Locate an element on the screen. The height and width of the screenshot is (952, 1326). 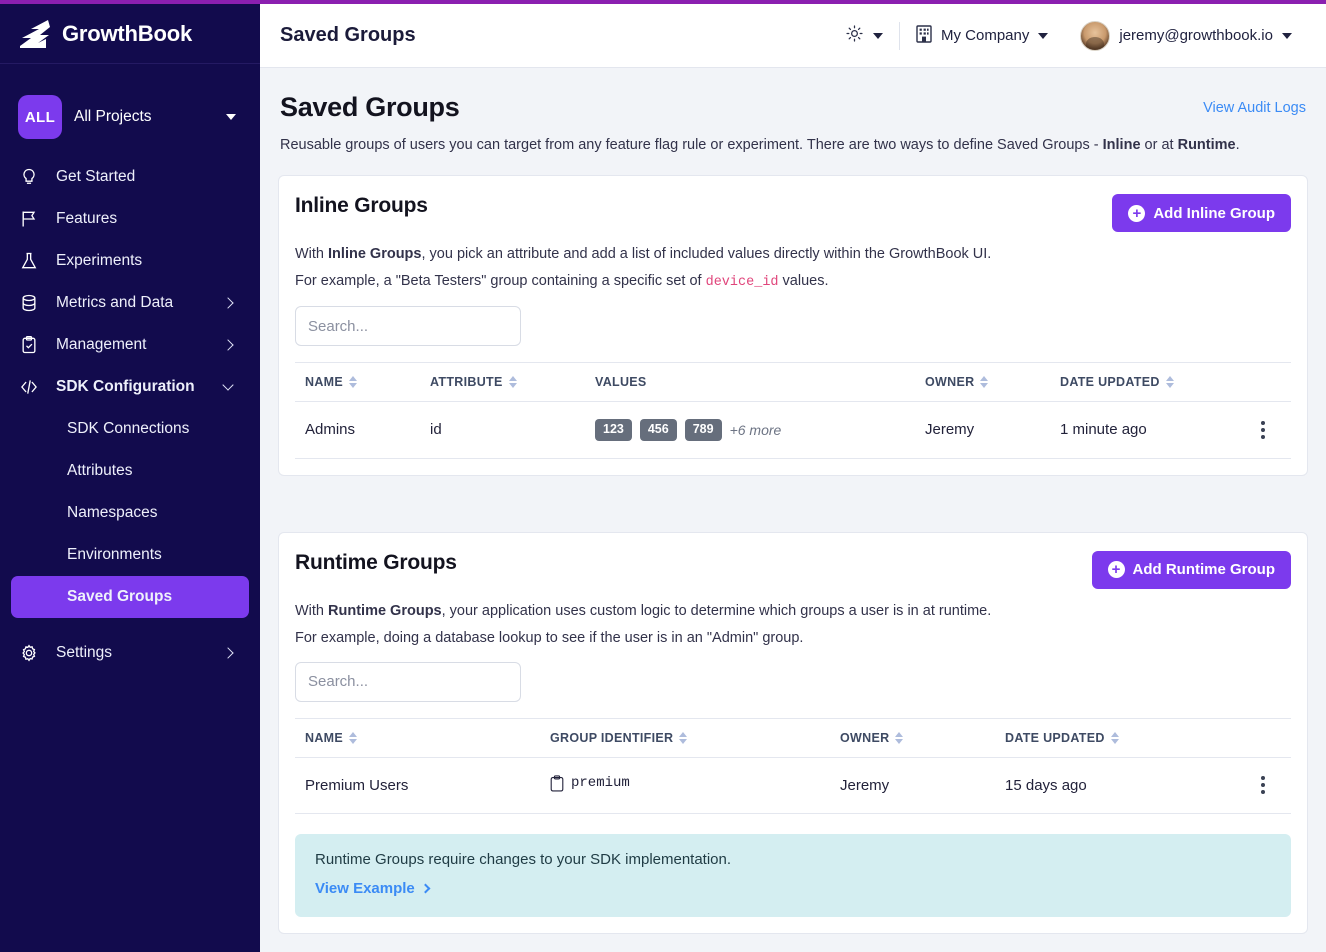
add-runtime-group-button: + Add Runtime Group is located at coordinates (1191, 569).